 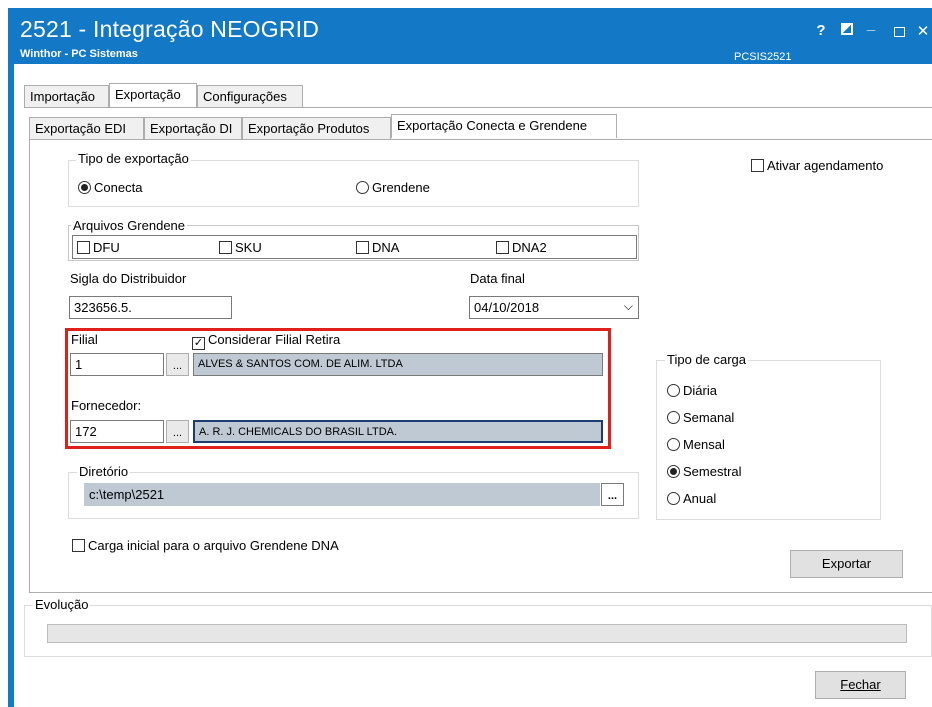 I want to click on radio-diaria: Diária, so click(x=692, y=390).